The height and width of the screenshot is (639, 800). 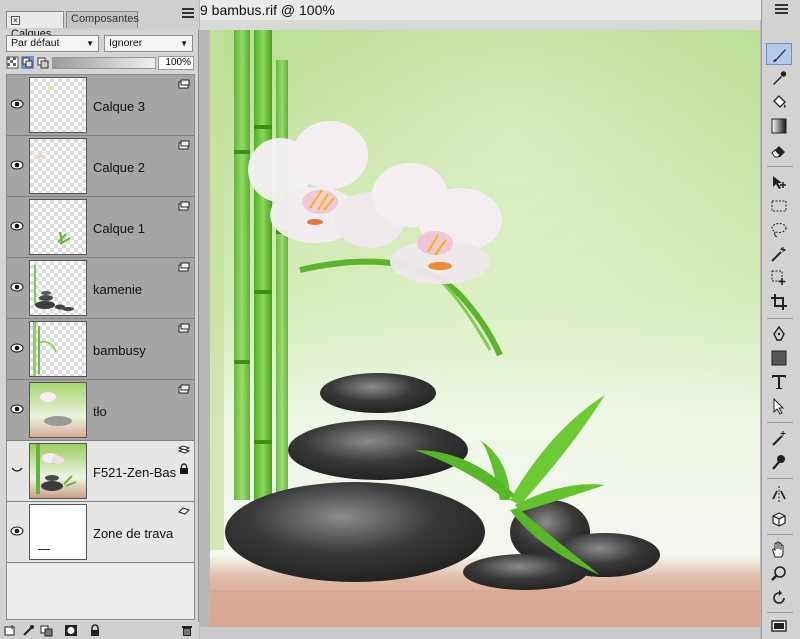 What do you see at coordinates (779, 126) in the screenshot?
I see `gradient-icon` at bounding box center [779, 126].